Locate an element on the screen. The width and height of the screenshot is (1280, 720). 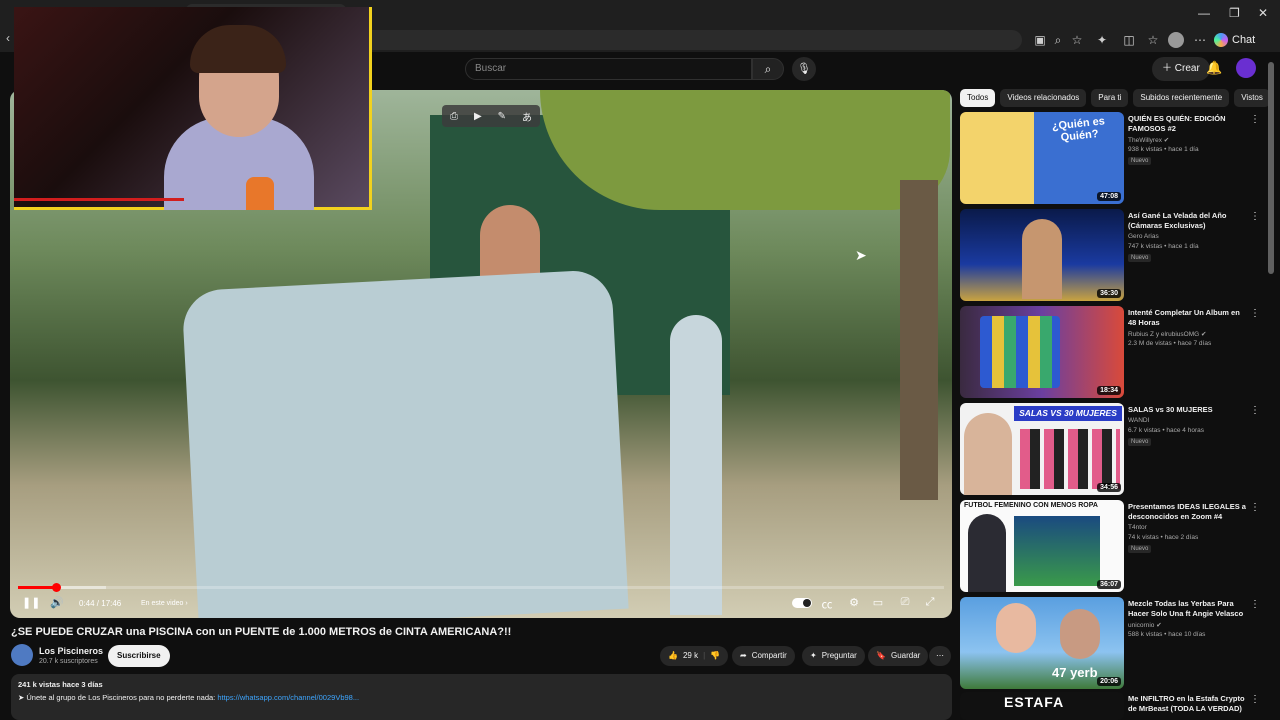
search-input: Buscar is located at coordinates (608, 69).